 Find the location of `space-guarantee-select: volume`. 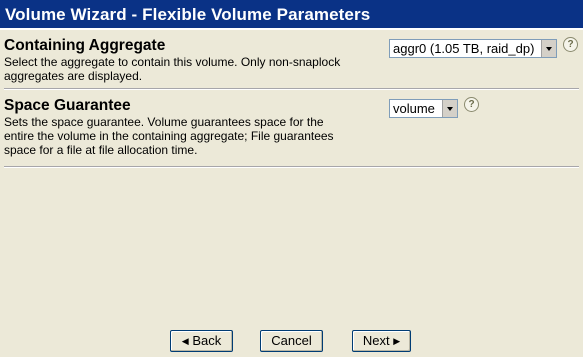

space-guarantee-select: volume is located at coordinates (423, 108).